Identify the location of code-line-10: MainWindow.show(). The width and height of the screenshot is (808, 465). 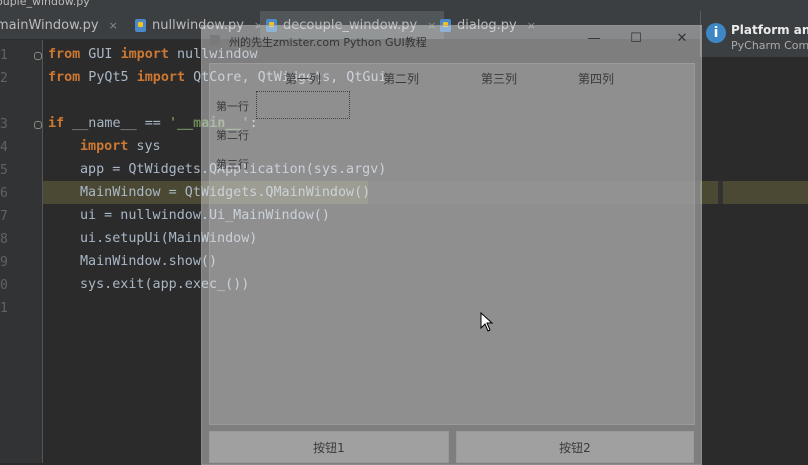
(149, 261).